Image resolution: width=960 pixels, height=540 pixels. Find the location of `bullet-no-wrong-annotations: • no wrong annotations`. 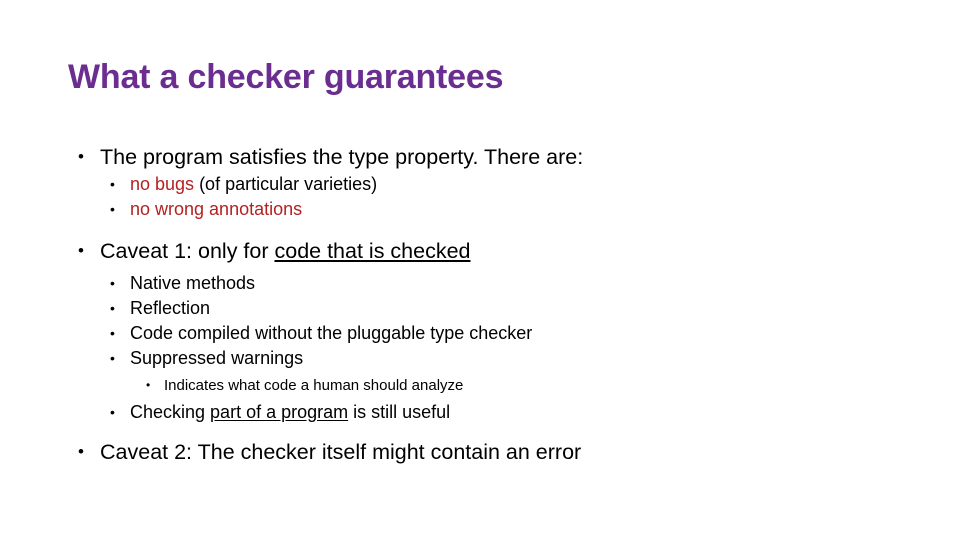

bullet-no-wrong-annotations: • no wrong annotations is located at coordinates (509, 209).